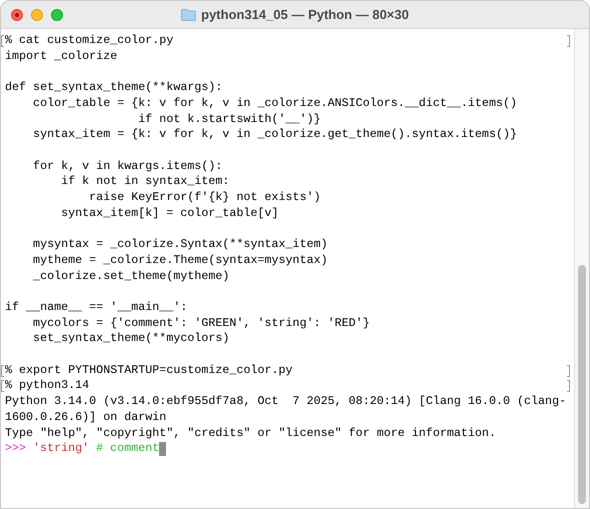 The image size is (590, 509). What do you see at coordinates (180, 244) in the screenshot?
I see `output-line: mysyntax = _colorize.Syntax(**syntax_item)` at bounding box center [180, 244].